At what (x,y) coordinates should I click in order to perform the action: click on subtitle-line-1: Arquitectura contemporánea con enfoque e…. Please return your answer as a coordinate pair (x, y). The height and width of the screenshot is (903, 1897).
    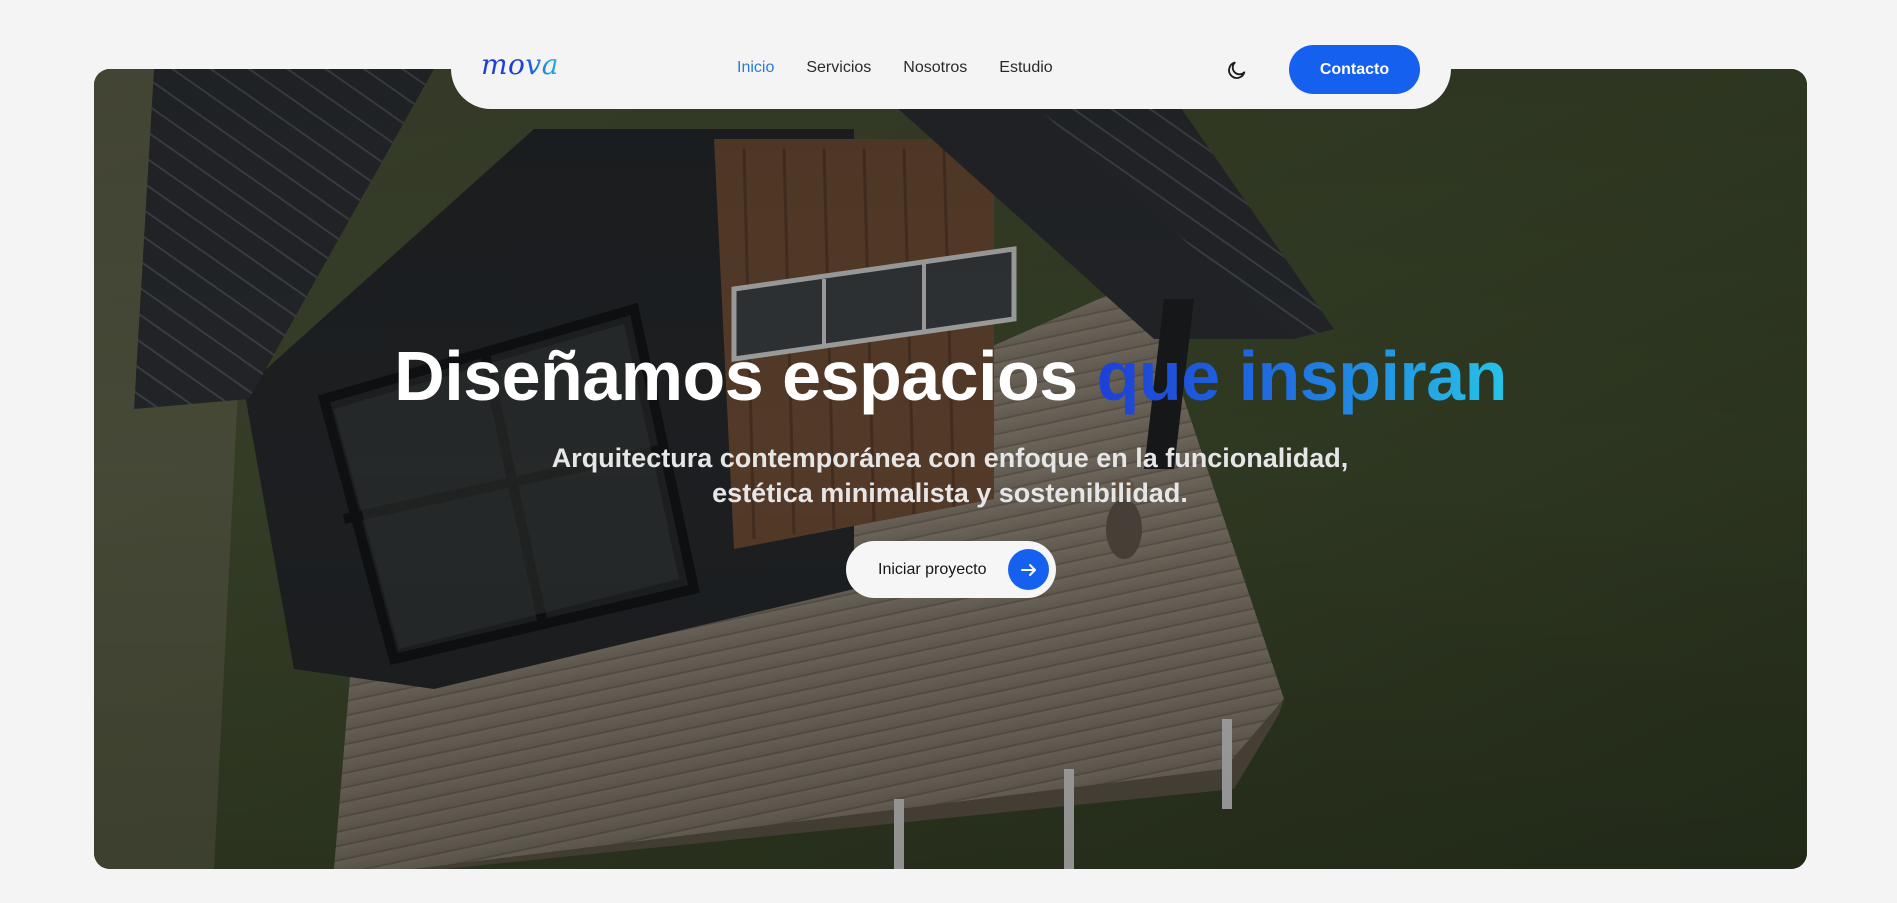
    Looking at the image, I should click on (950, 458).